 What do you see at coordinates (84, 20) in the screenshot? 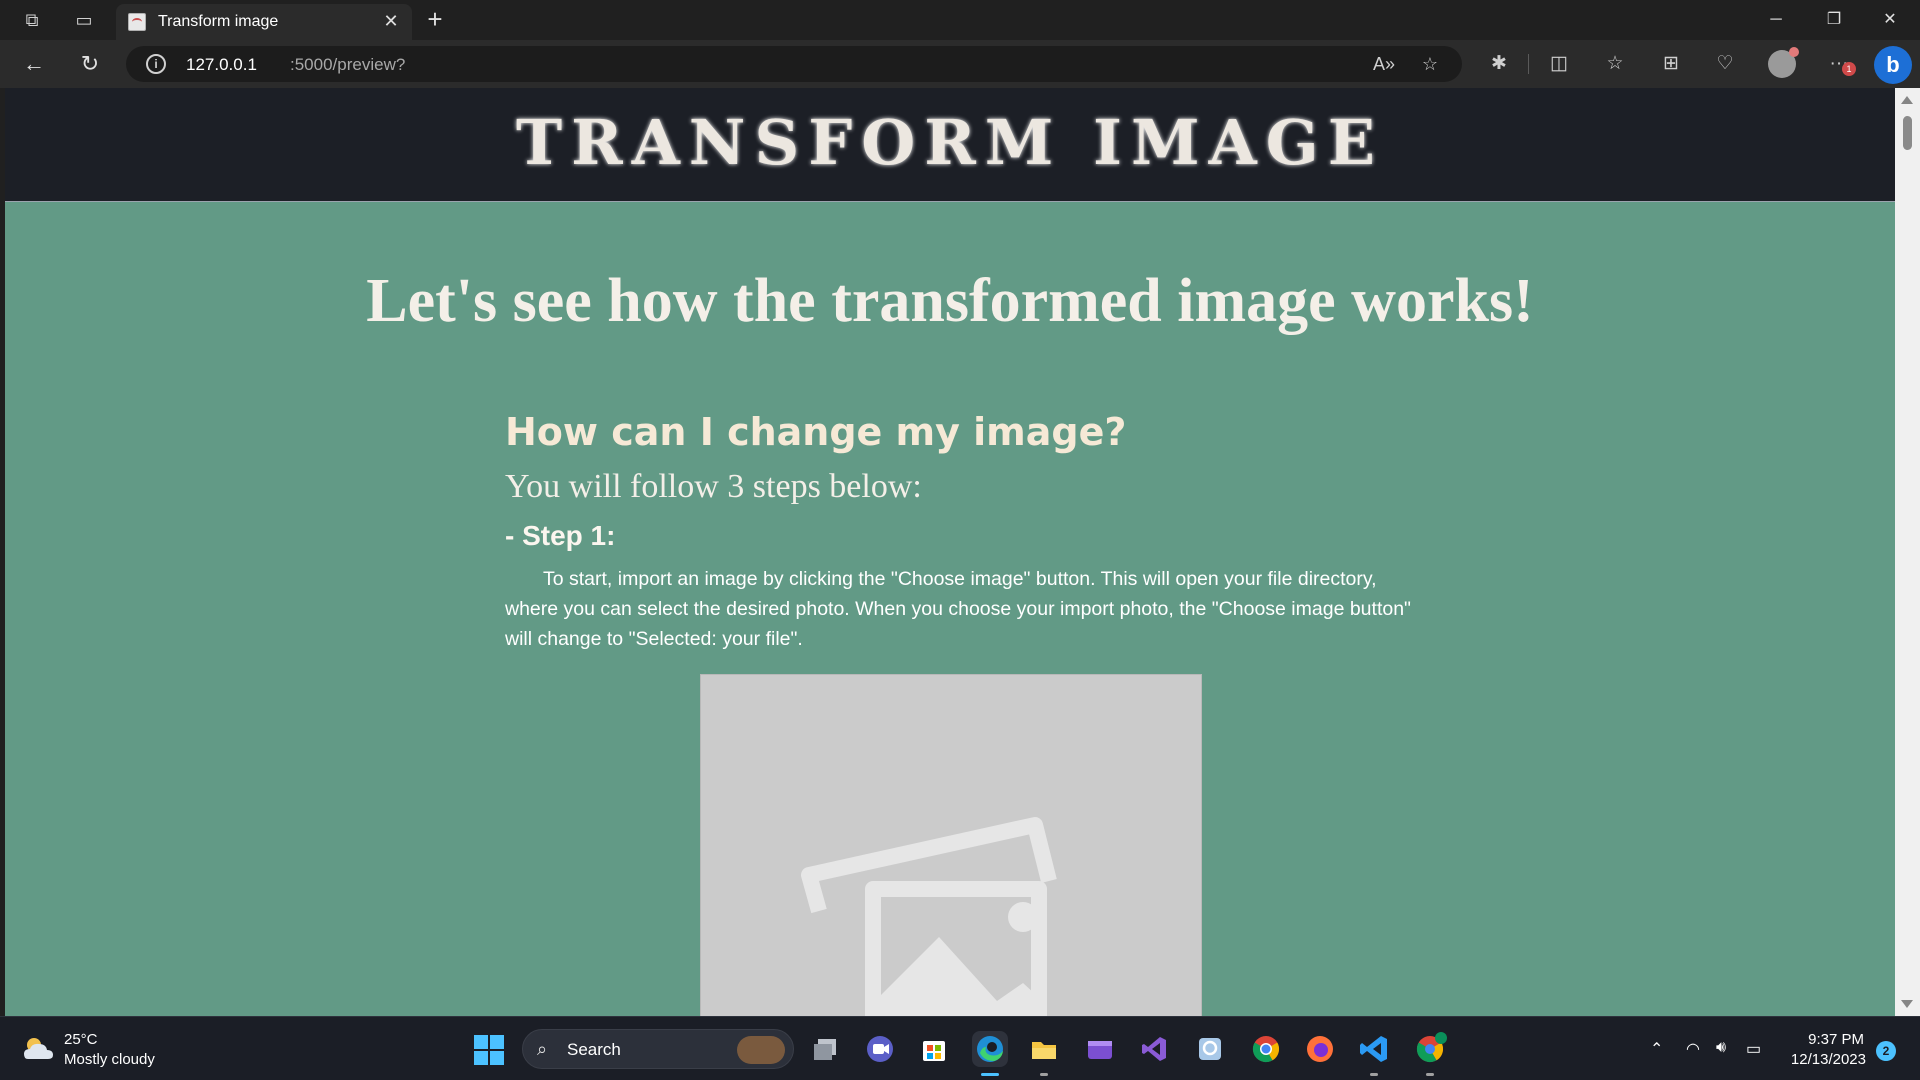
I see `tab-actions-icon: ▭` at bounding box center [84, 20].